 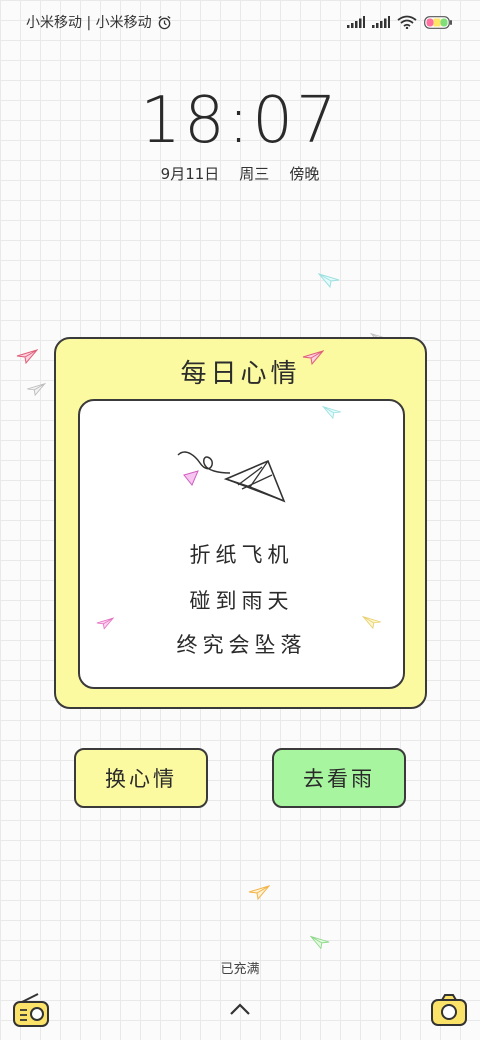 I want to click on date-row: 9月11日 周三 傍晚, so click(x=240, y=173).